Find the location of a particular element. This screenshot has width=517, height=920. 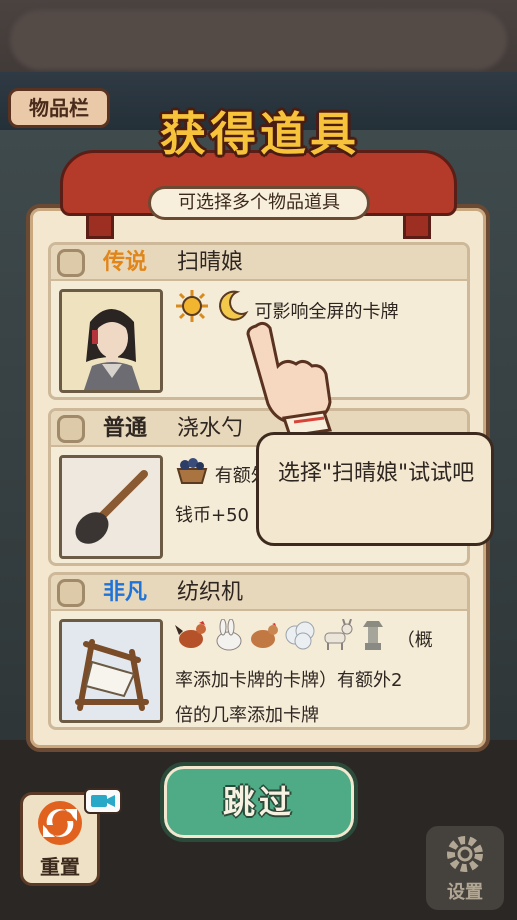

item-card-header: 传说 扫晴娘 is located at coordinates (259, 263).